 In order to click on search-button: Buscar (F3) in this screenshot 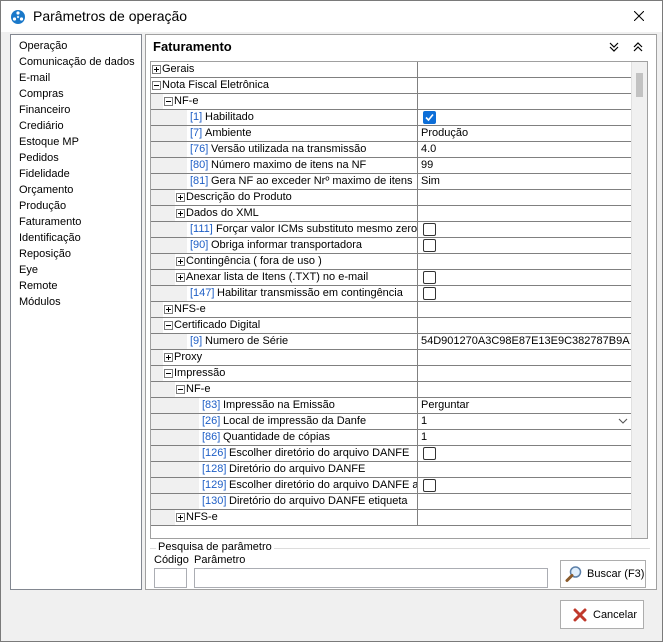, I will do `click(603, 574)`.